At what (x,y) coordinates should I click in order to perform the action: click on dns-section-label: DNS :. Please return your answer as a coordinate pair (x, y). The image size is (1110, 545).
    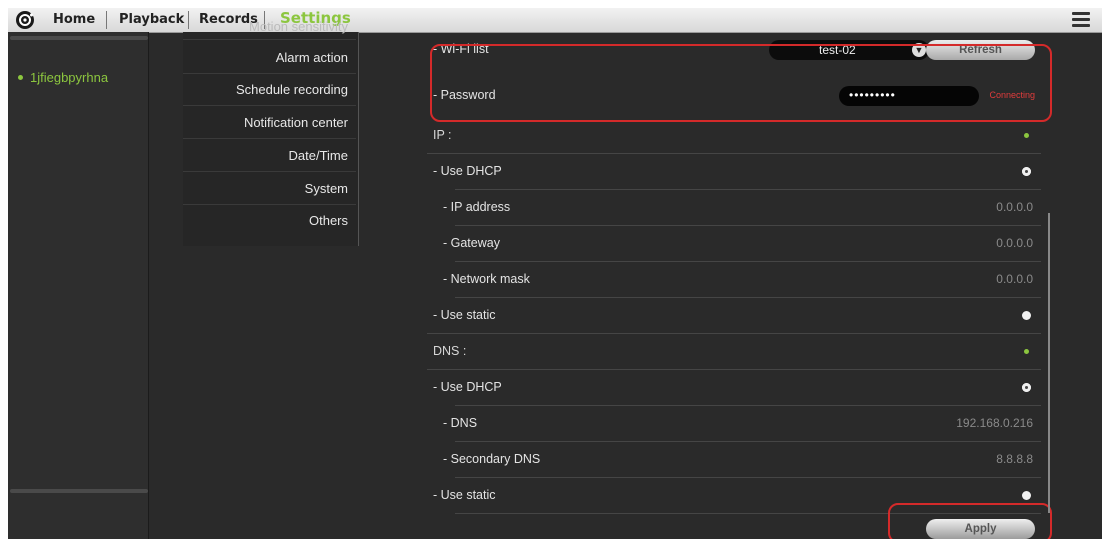
    Looking at the image, I should click on (450, 351).